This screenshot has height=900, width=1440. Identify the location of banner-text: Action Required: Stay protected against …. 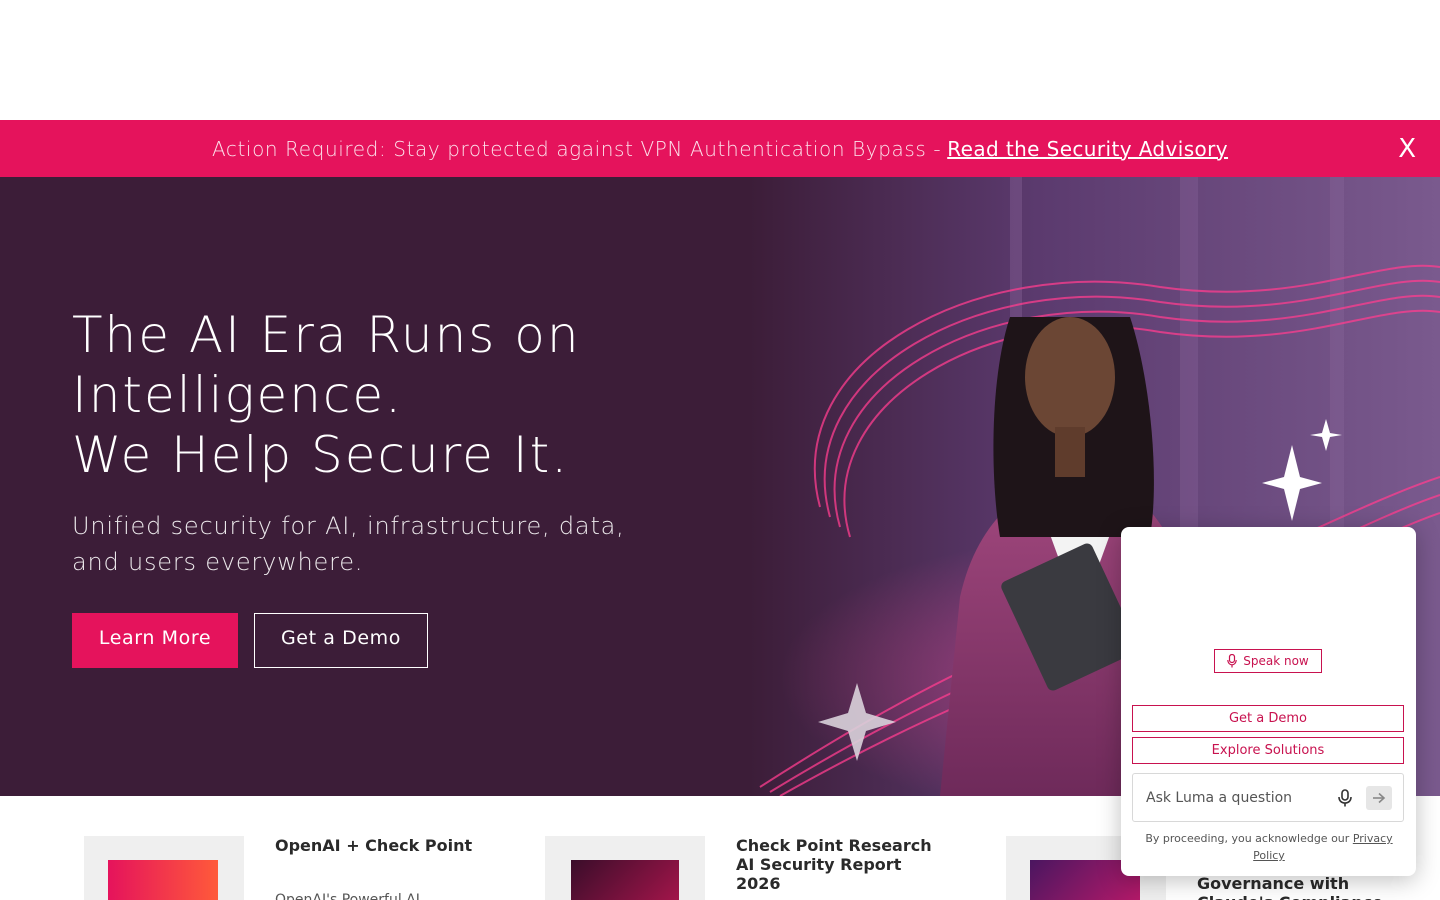
(576, 148).